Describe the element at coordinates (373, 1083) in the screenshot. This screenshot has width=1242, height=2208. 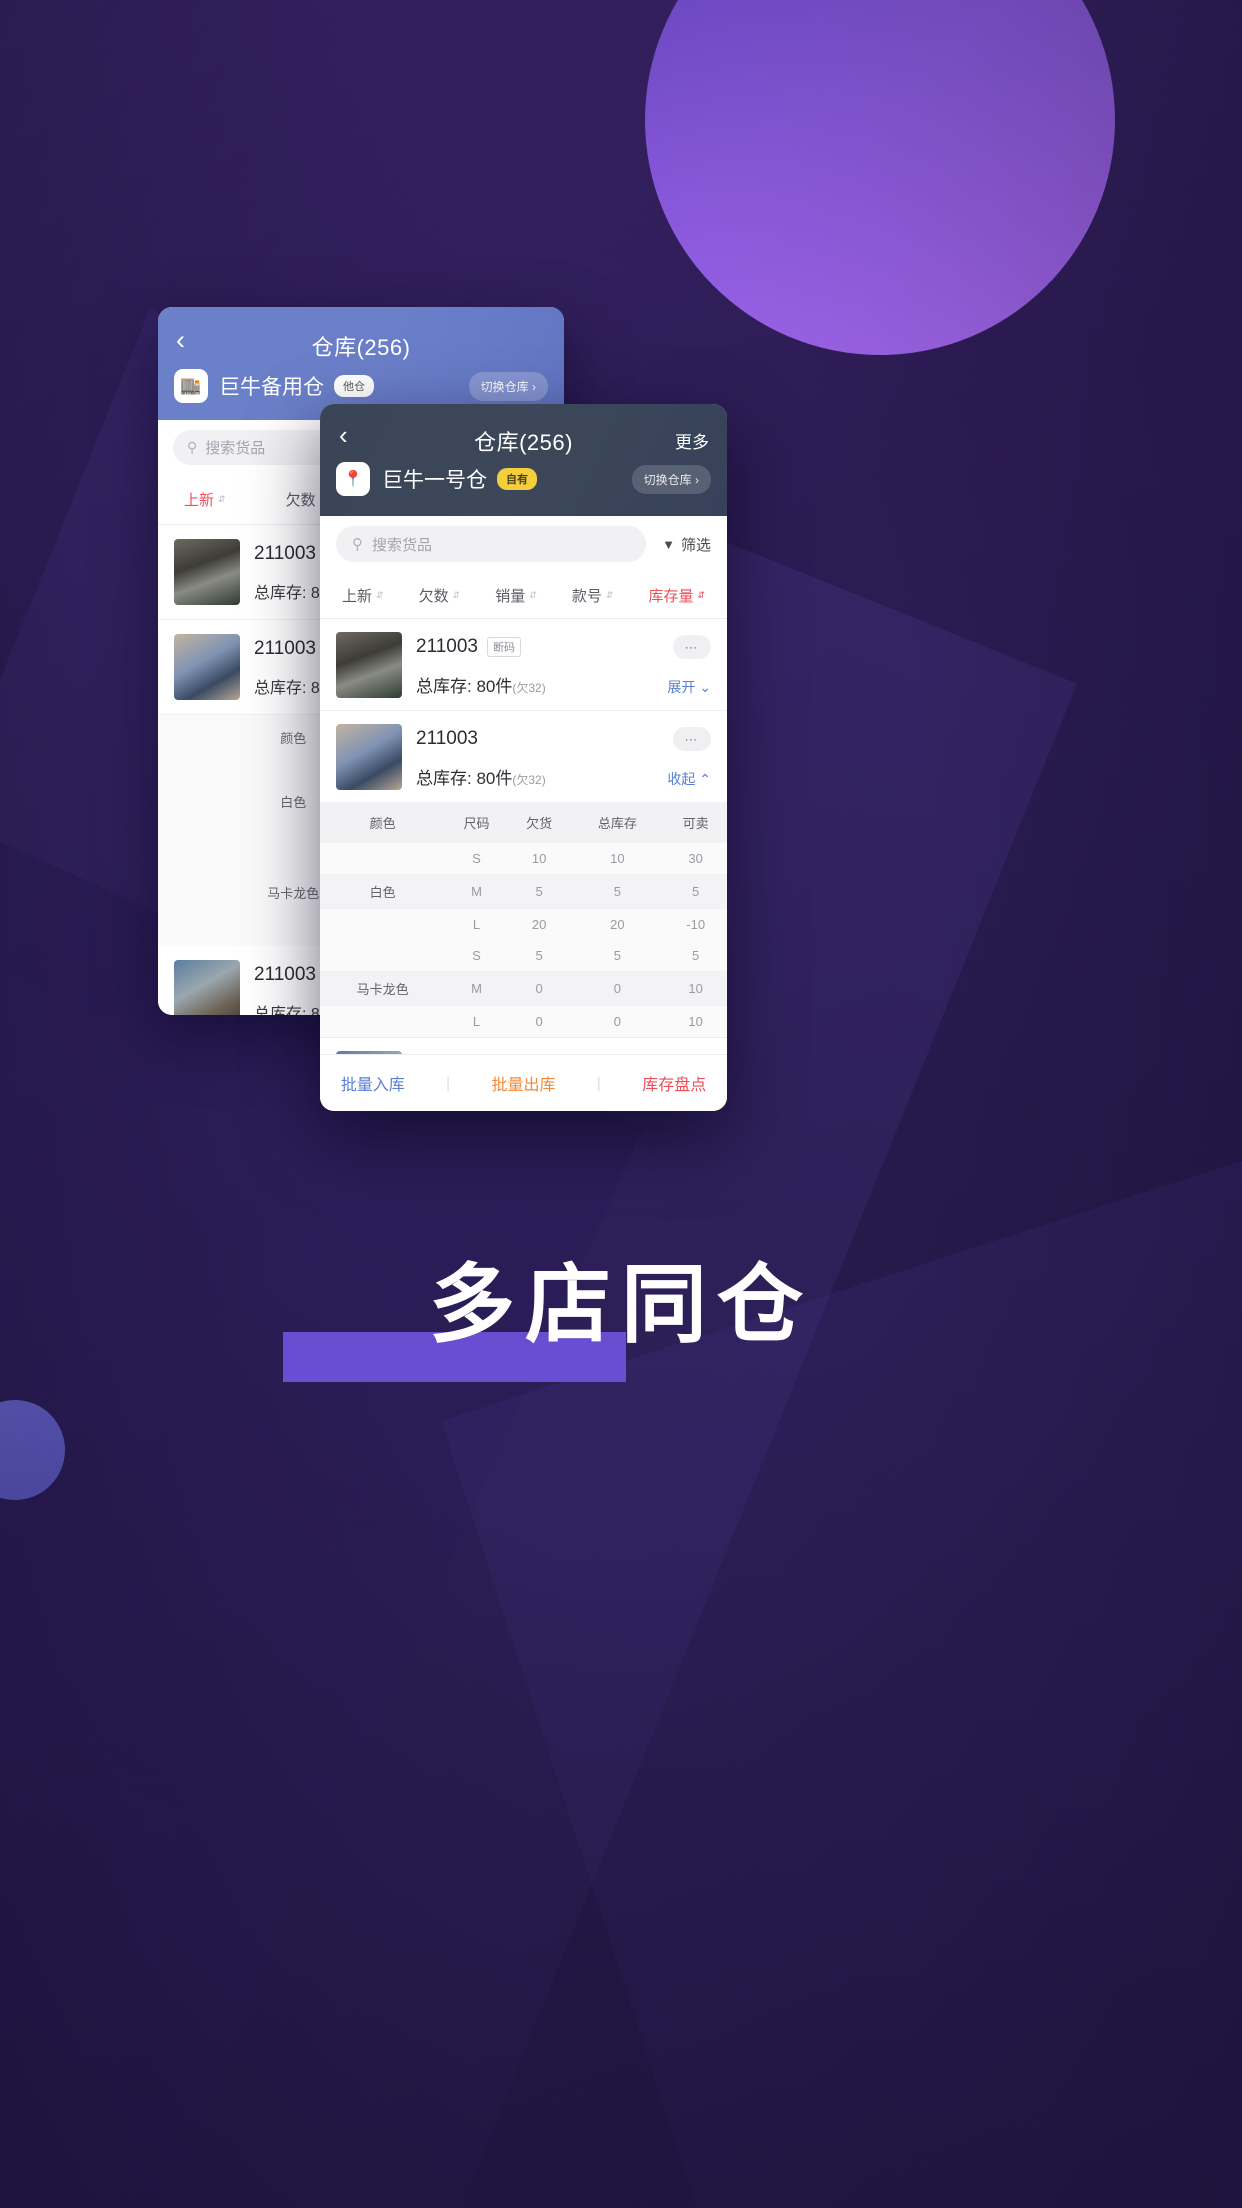
I see `batch-inbound-button: 批量入库` at that location.